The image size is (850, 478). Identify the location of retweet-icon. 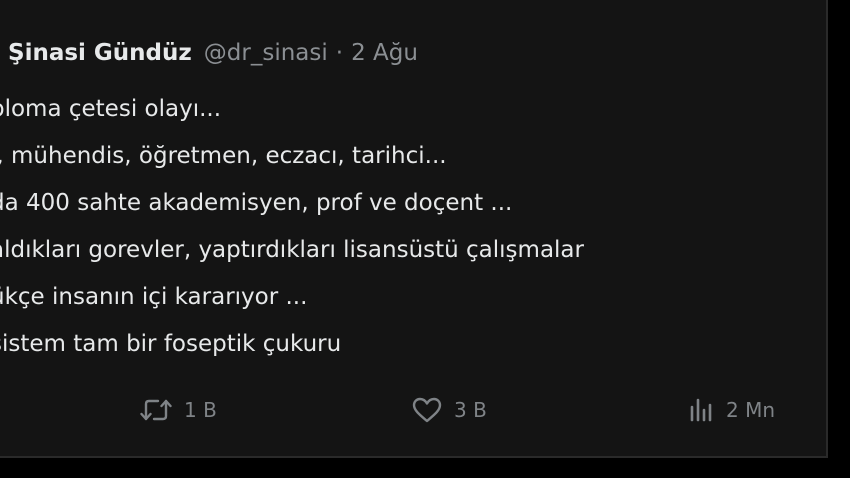
(156, 410).